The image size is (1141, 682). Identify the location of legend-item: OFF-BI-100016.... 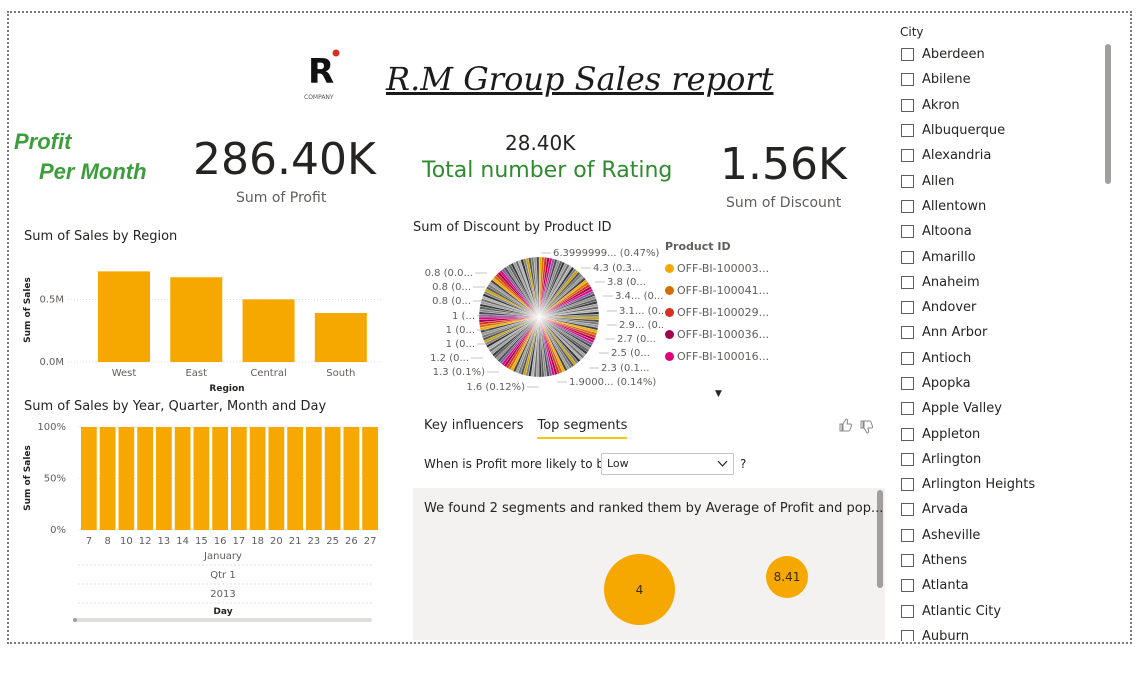
(717, 356).